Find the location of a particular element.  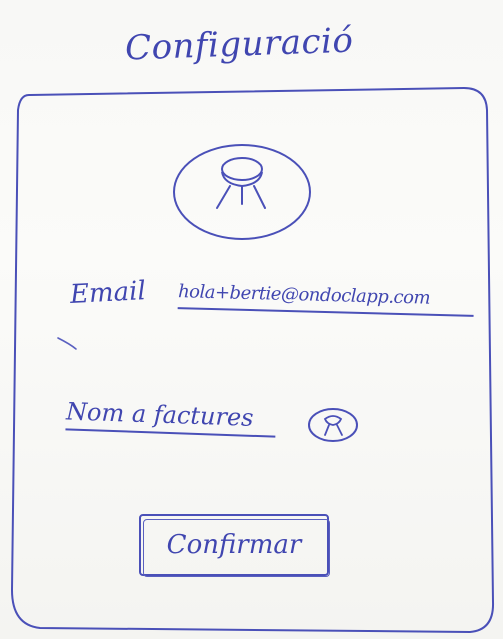

email-label: Email is located at coordinates (108, 293).